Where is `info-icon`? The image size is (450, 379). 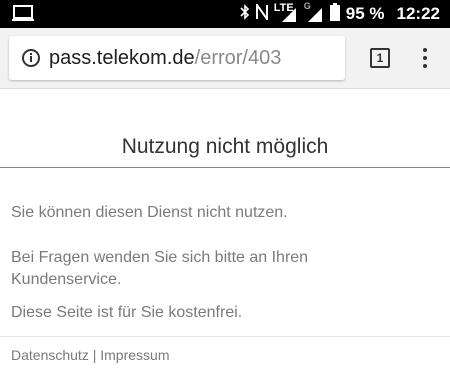
info-icon is located at coordinates (31, 58).